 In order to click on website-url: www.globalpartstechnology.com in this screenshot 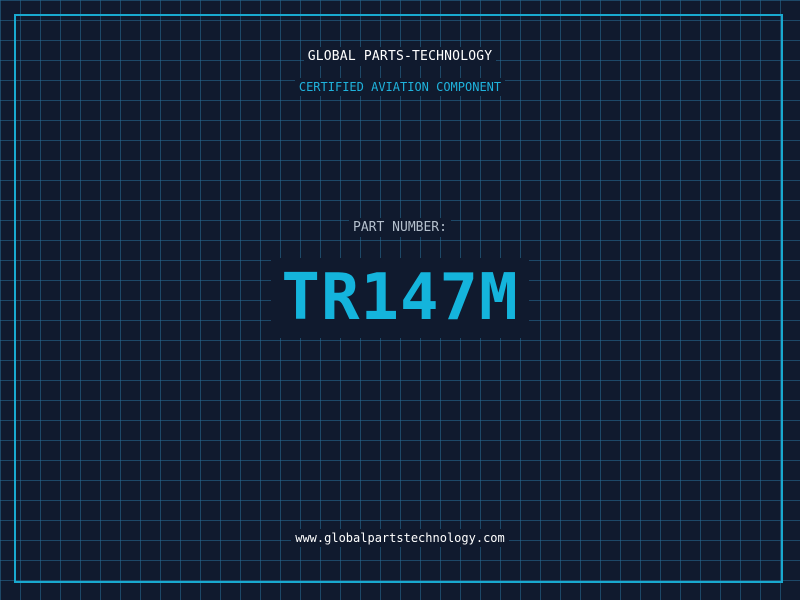, I will do `click(400, 538)`.